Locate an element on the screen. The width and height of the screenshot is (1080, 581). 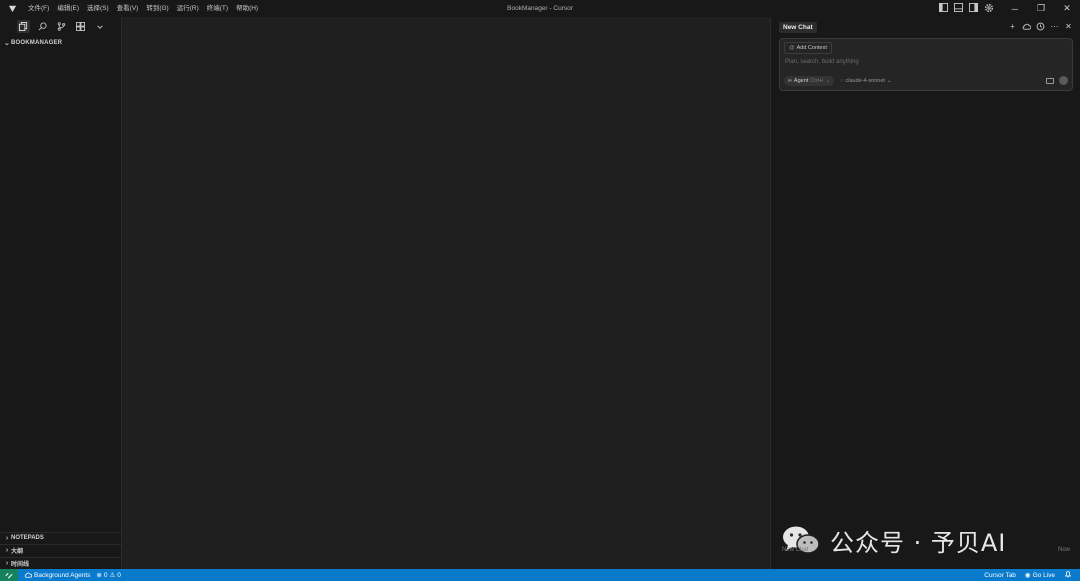
agent-shortcut: Ctrl+I is located at coordinates (817, 80).